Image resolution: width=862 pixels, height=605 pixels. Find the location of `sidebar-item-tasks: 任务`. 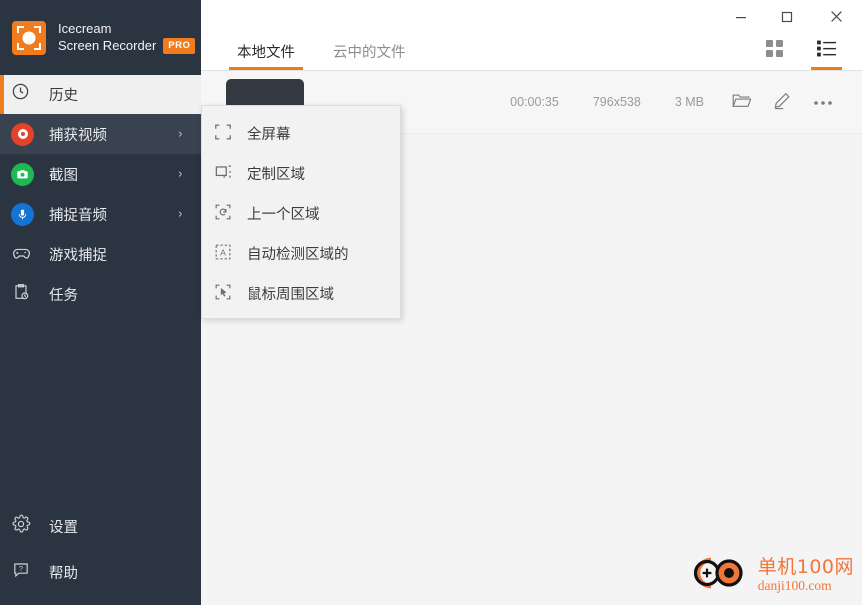

sidebar-item-tasks: 任务 is located at coordinates (100, 294).